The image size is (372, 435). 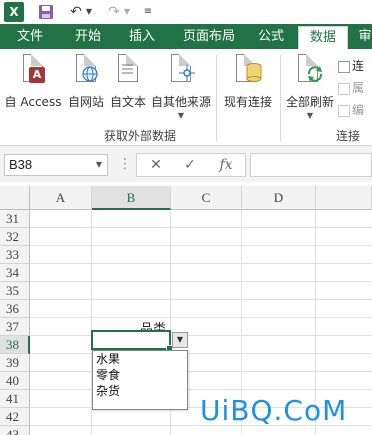 What do you see at coordinates (140, 359) in the screenshot?
I see `dropdown-option: 水果` at bounding box center [140, 359].